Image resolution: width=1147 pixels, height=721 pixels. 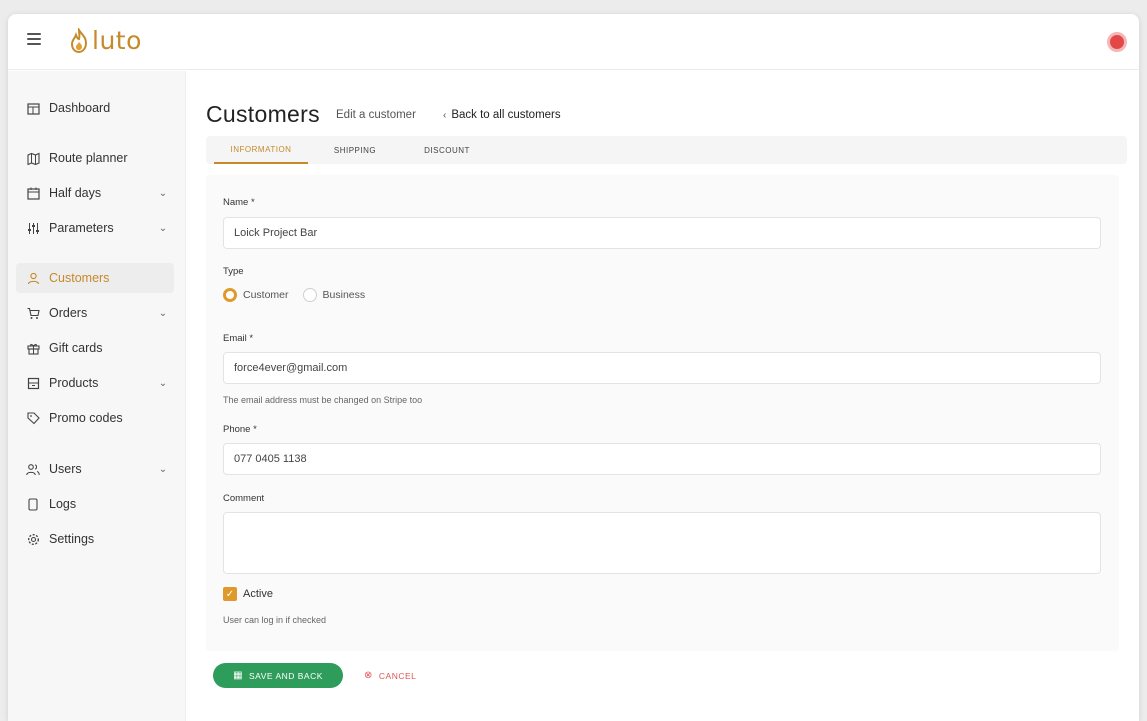 What do you see at coordinates (445, 115) in the screenshot?
I see `chevron-left-icon: ‹` at bounding box center [445, 115].